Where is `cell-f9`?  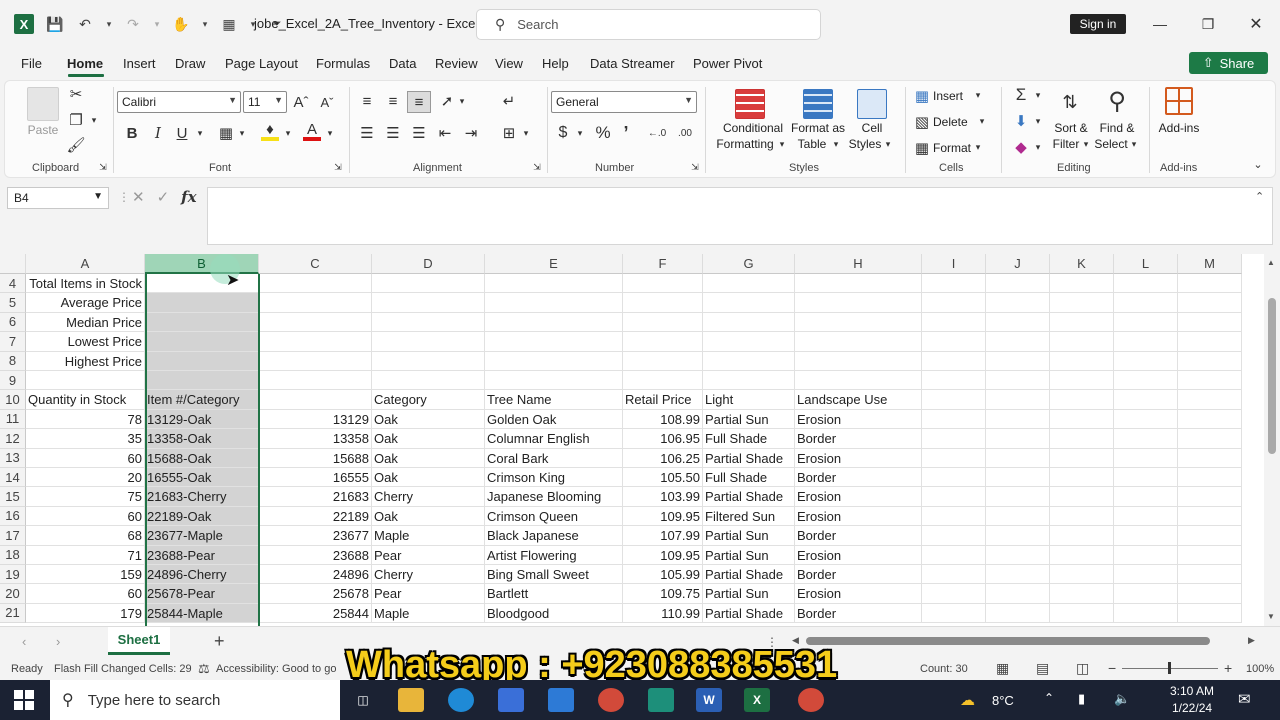
cell-f9 is located at coordinates (663, 381).